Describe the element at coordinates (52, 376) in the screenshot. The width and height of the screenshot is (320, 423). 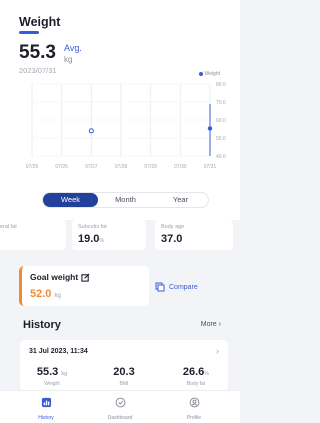
I see `record-weight: 55.3 kg Weight` at that location.